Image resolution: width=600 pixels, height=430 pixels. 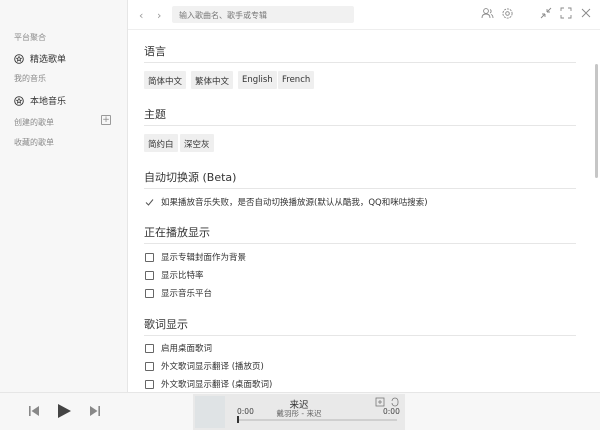 I want to click on progress-handle, so click(x=238, y=419).